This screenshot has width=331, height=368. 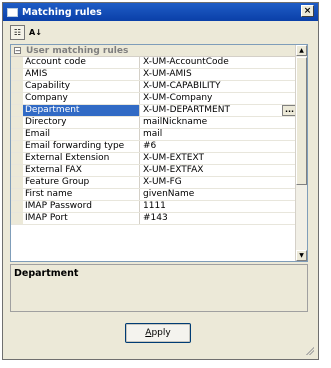 What do you see at coordinates (12, 12) in the screenshot?
I see `window-icon` at bounding box center [12, 12].